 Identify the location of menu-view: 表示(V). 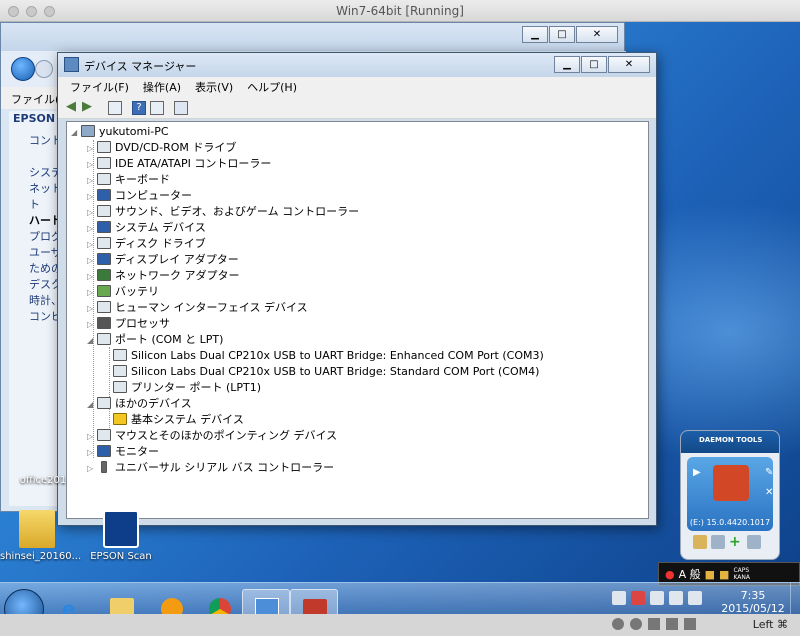
(214, 87).